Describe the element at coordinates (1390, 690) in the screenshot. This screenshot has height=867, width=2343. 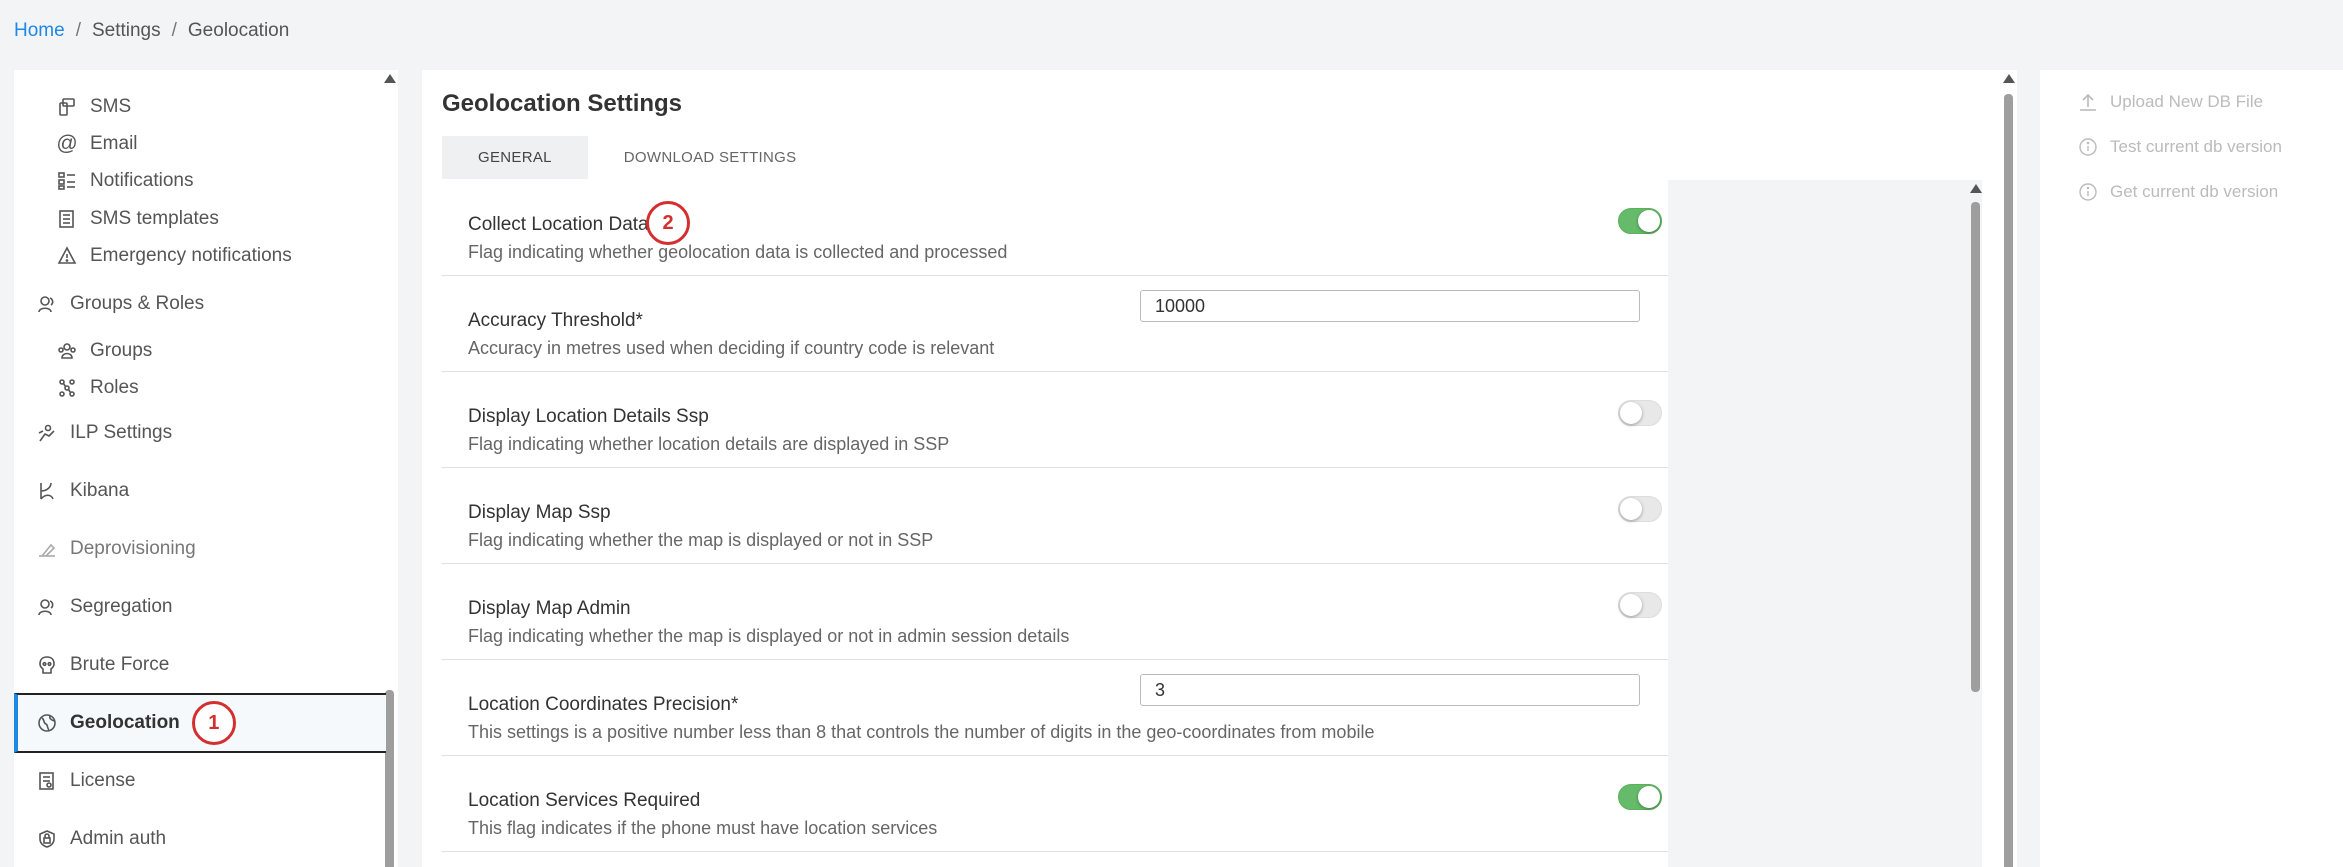
I see `location-coordinates-precision-input` at that location.